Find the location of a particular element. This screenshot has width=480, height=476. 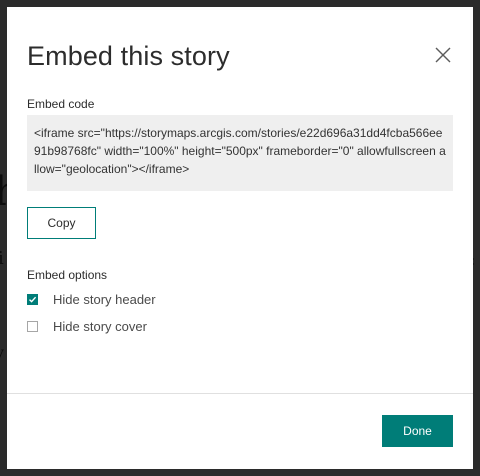

close-button is located at coordinates (443, 55).